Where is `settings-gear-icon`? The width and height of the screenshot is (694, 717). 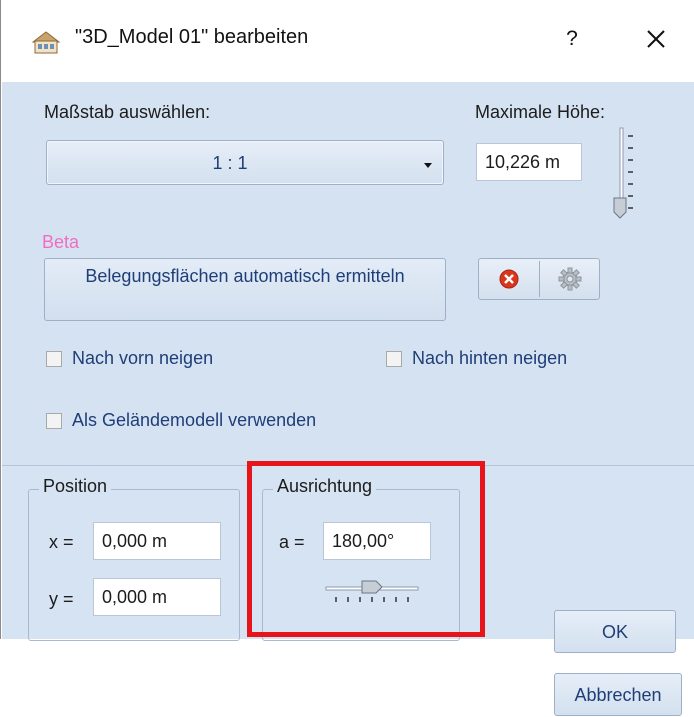
settings-gear-icon is located at coordinates (570, 279).